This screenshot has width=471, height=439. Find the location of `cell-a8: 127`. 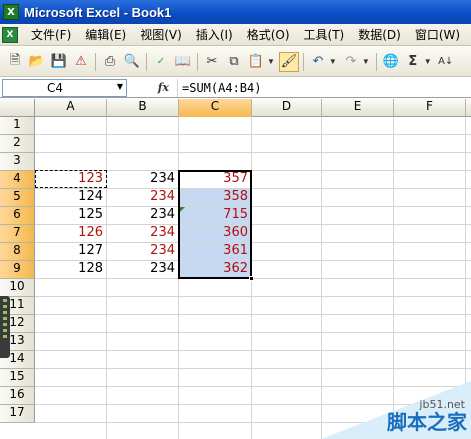

cell-a8: 127 is located at coordinates (70, 251).